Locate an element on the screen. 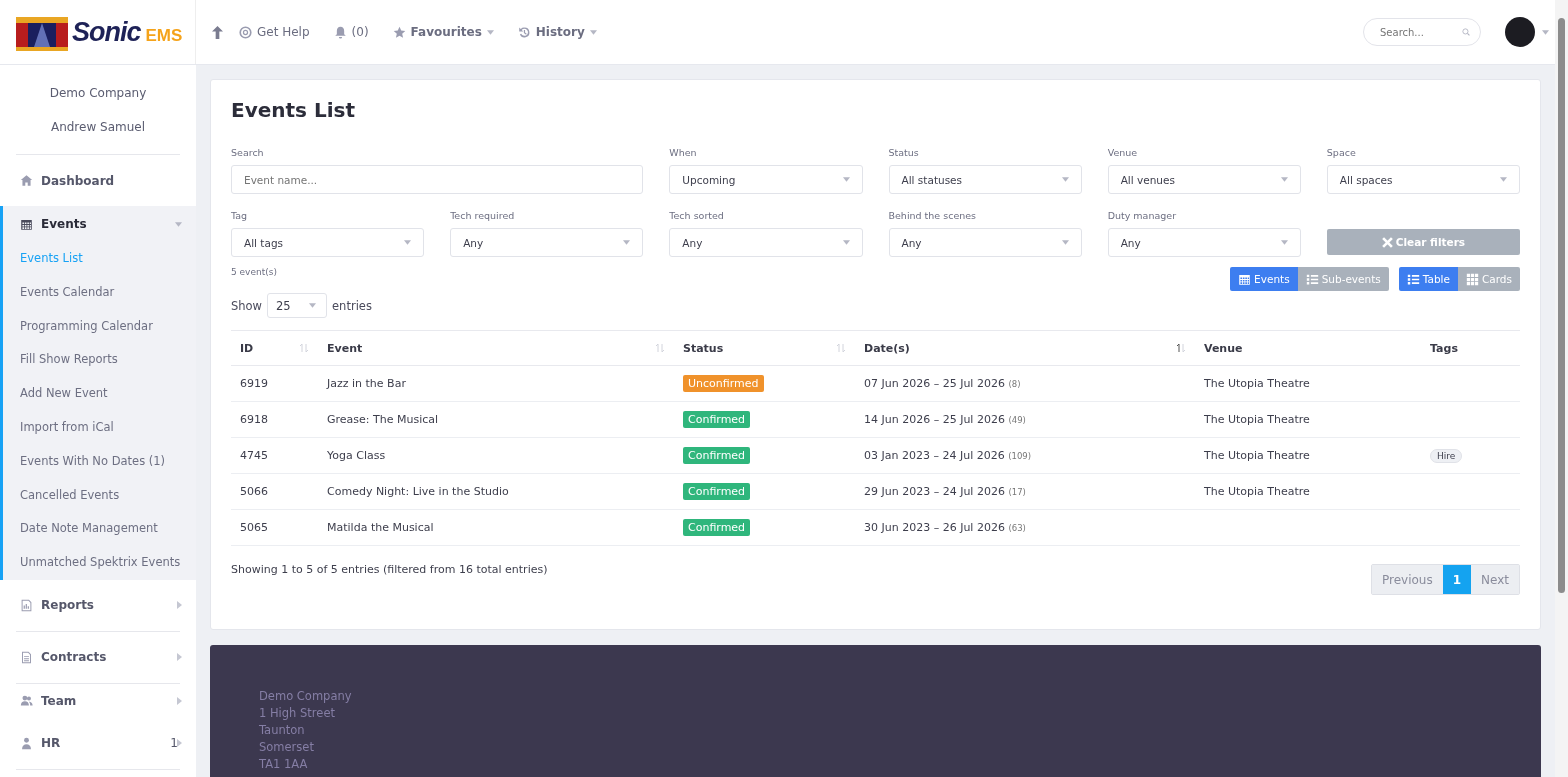 The image size is (1568, 777). filter-select: All tags is located at coordinates (328, 242).